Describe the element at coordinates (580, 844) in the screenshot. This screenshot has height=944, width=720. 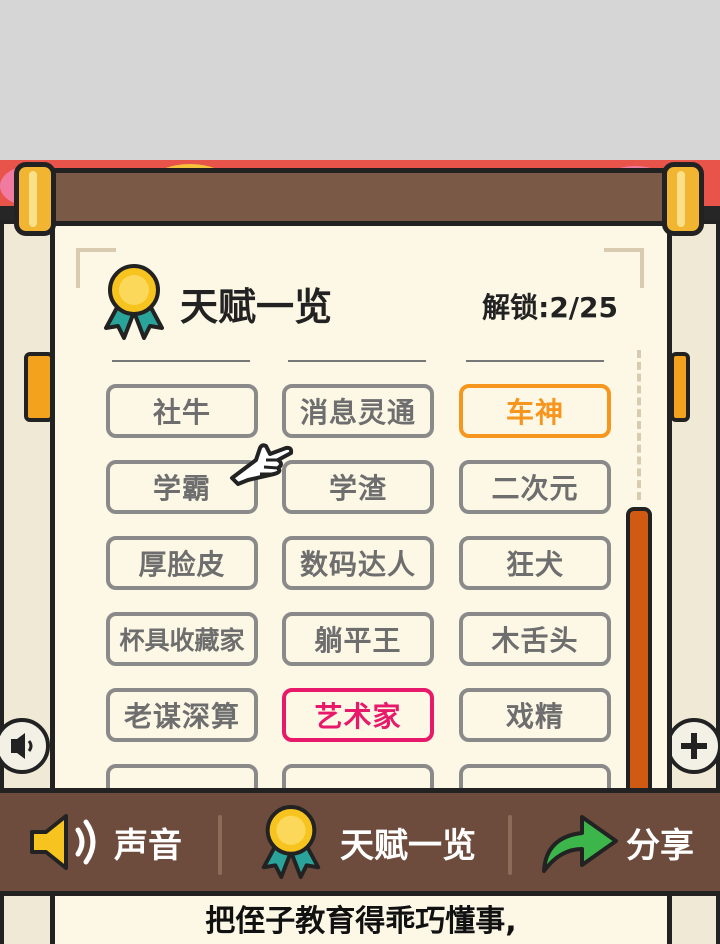
I see `share-arrow-icon` at that location.